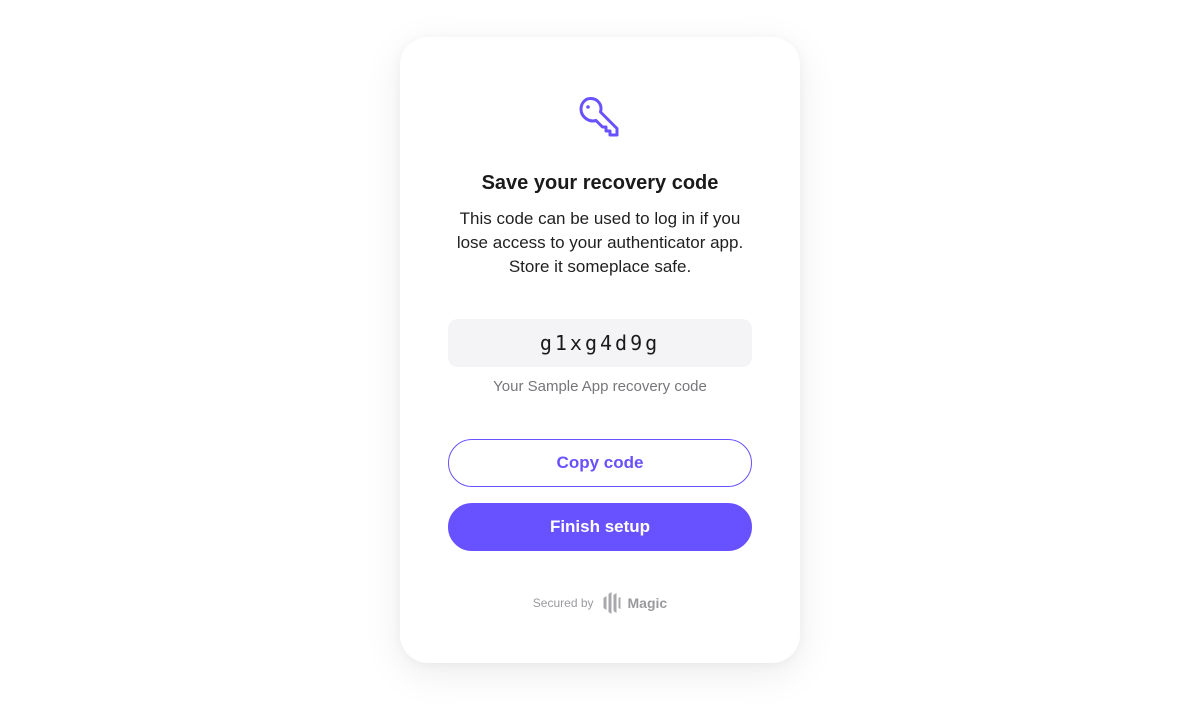 This screenshot has width=1200, height=728. Describe the element at coordinates (600, 527) in the screenshot. I see `finish-setup-button: Finish setup` at that location.